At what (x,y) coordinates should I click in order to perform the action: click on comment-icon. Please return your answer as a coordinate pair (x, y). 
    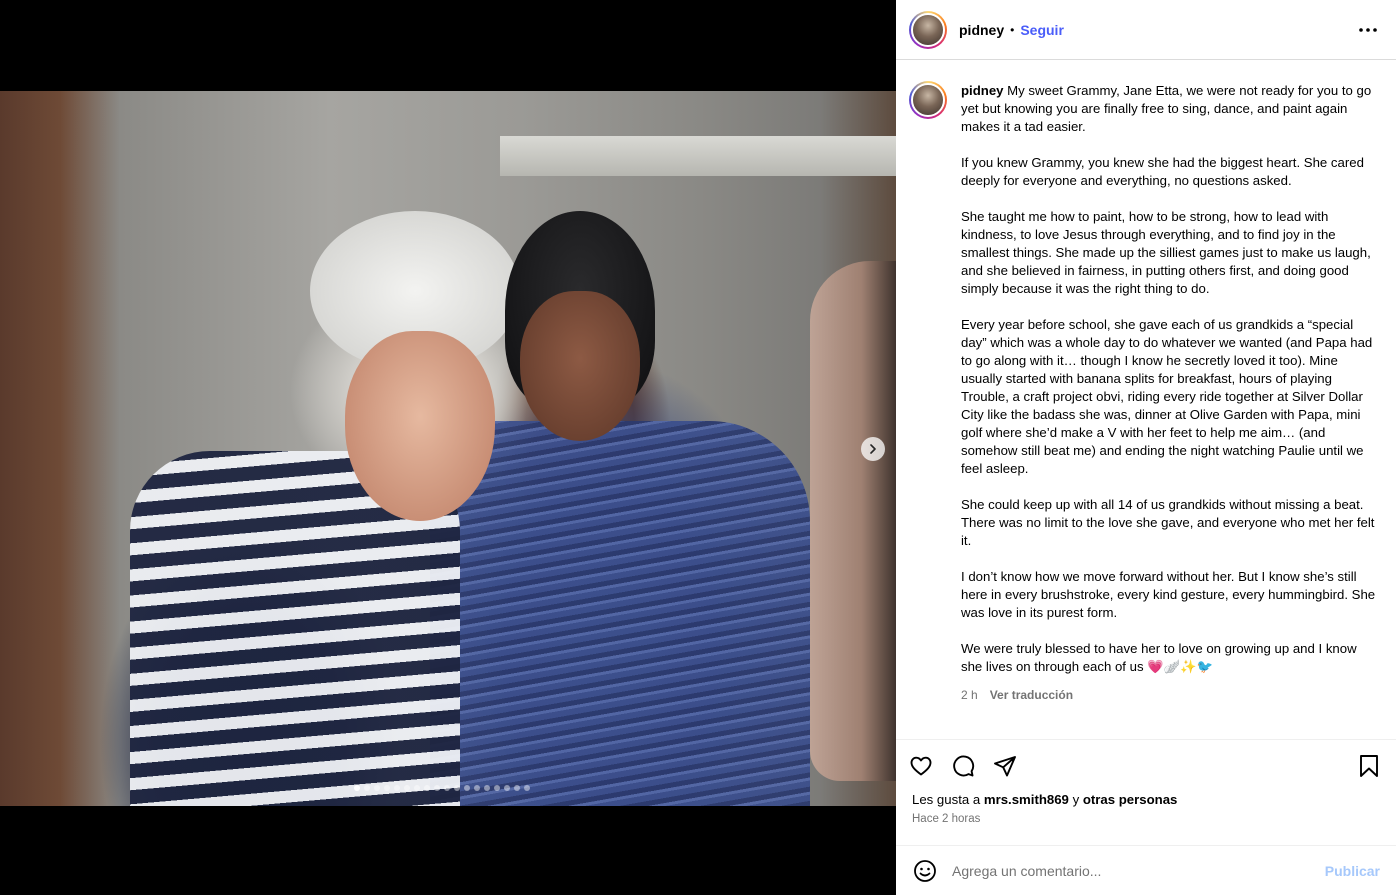
    Looking at the image, I should click on (964, 766).